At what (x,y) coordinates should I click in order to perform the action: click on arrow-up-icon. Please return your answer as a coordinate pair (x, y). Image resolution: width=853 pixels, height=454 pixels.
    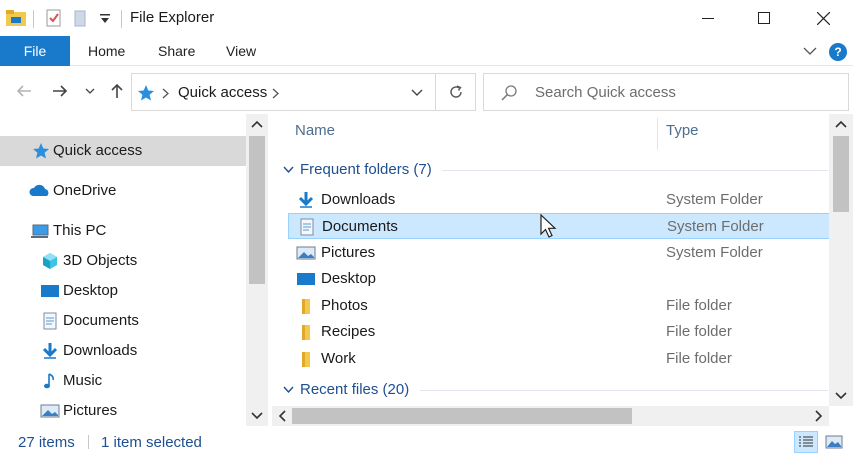
    Looking at the image, I should click on (117, 90).